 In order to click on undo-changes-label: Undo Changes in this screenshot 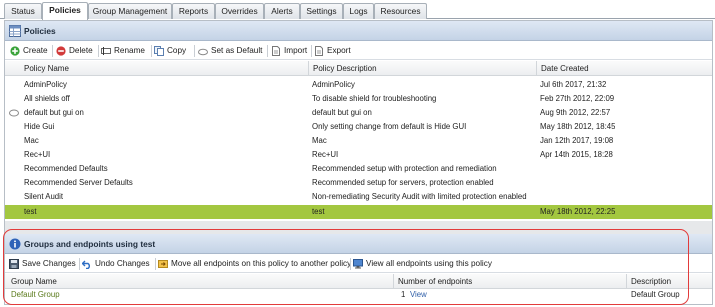, I will do `click(122, 263)`.